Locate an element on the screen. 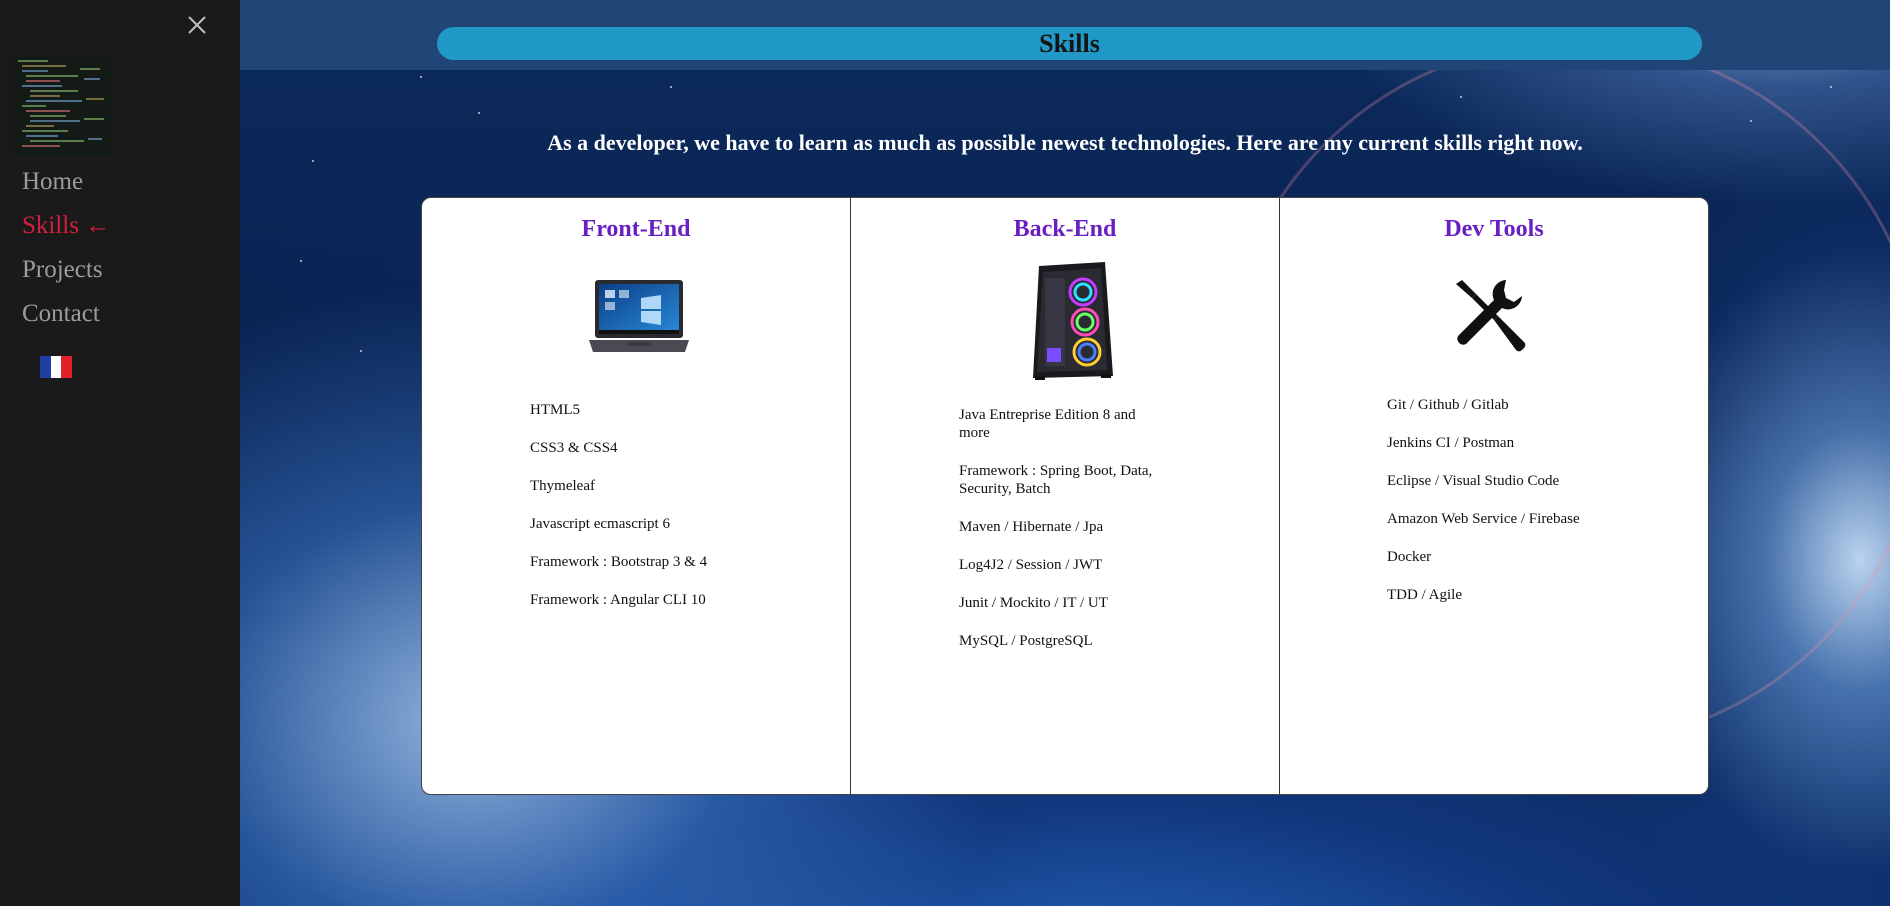 This screenshot has height=906, width=1890. column-title: Front-End is located at coordinates (636, 229).